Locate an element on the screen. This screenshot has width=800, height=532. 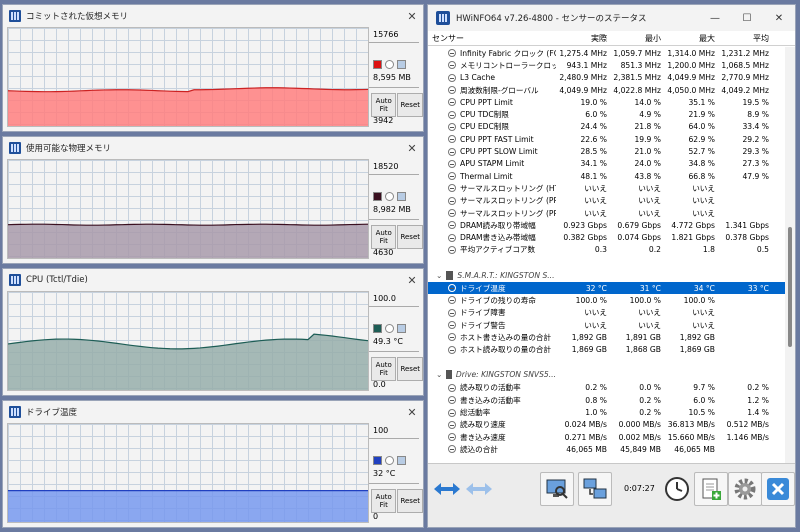
sensor-row: CPU EDC制限 24.4 % 21.8 % 64.0 % 33.4 % is located at coordinates (606, 127).